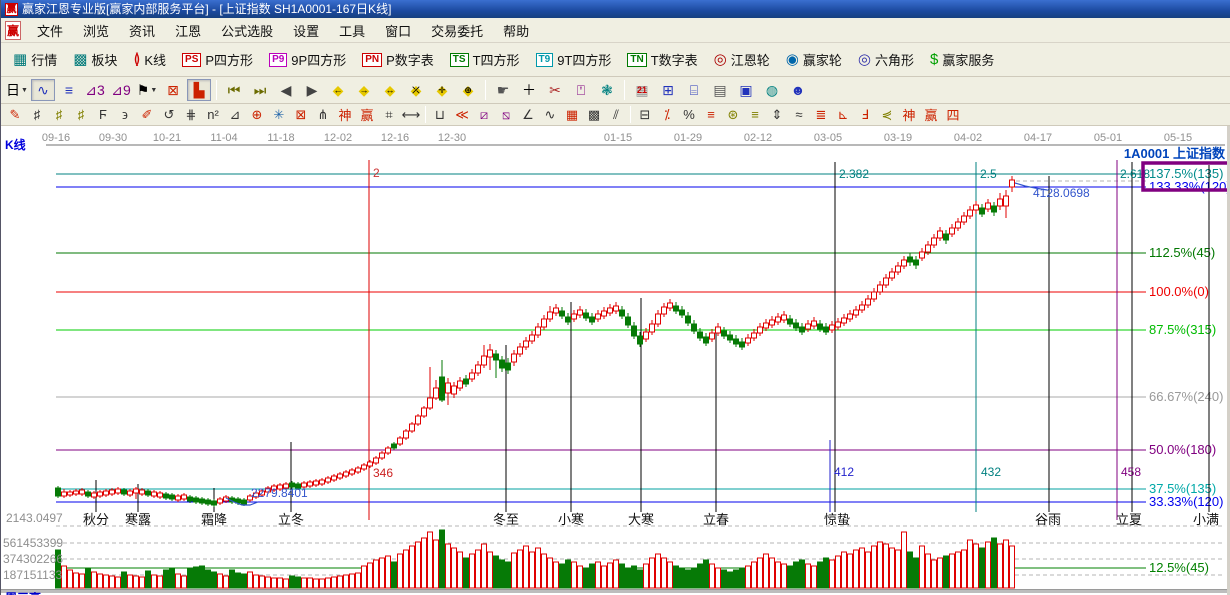 Image resolution: width=1230 pixels, height=595 pixels. Describe the element at coordinates (440, 114) in the screenshot. I see `box-rule-tool: ⊔` at that location.